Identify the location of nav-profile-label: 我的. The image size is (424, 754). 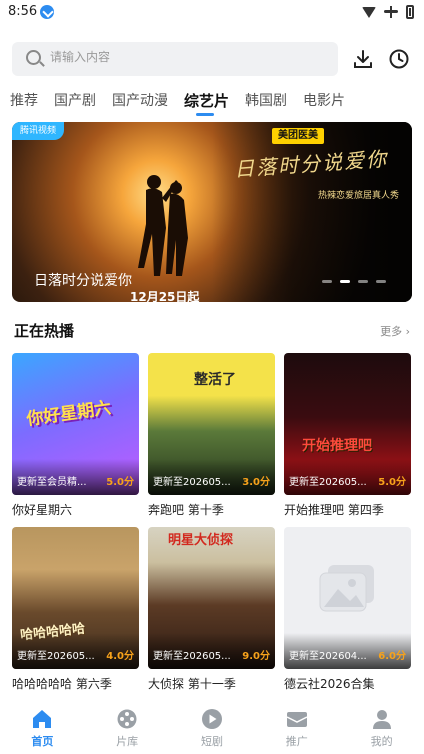
(381, 741).